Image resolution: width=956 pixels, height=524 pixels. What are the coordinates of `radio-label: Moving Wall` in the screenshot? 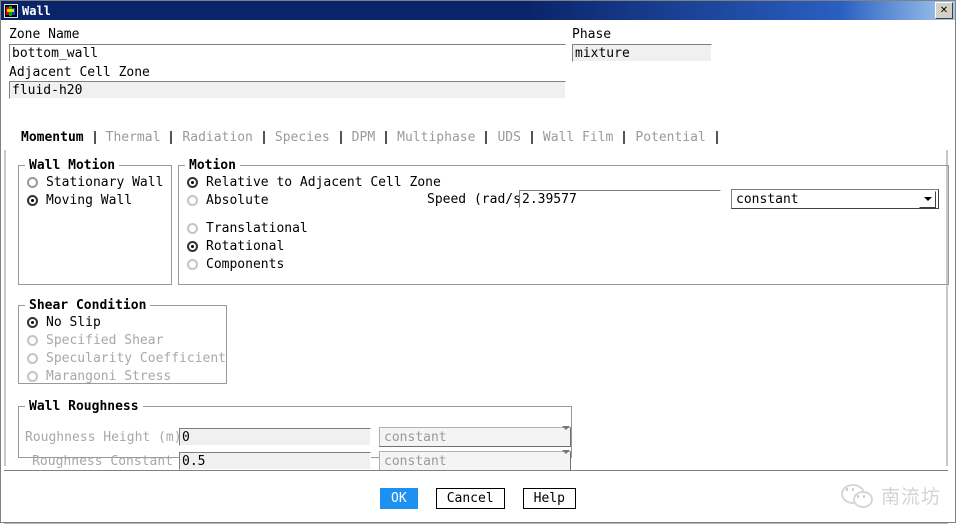 It's located at (89, 200).